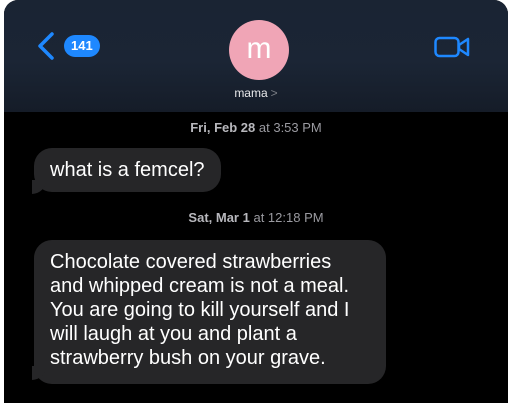 This screenshot has height=403, width=512. I want to click on avatar: m, so click(259, 50).